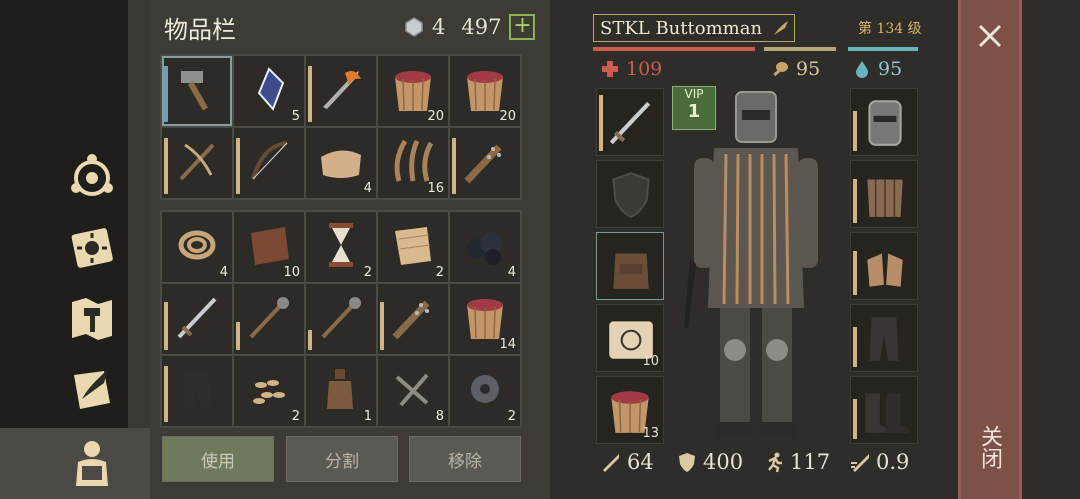  Describe the element at coordinates (92, 389) in the screenshot. I see `nav-quests-button` at that location.